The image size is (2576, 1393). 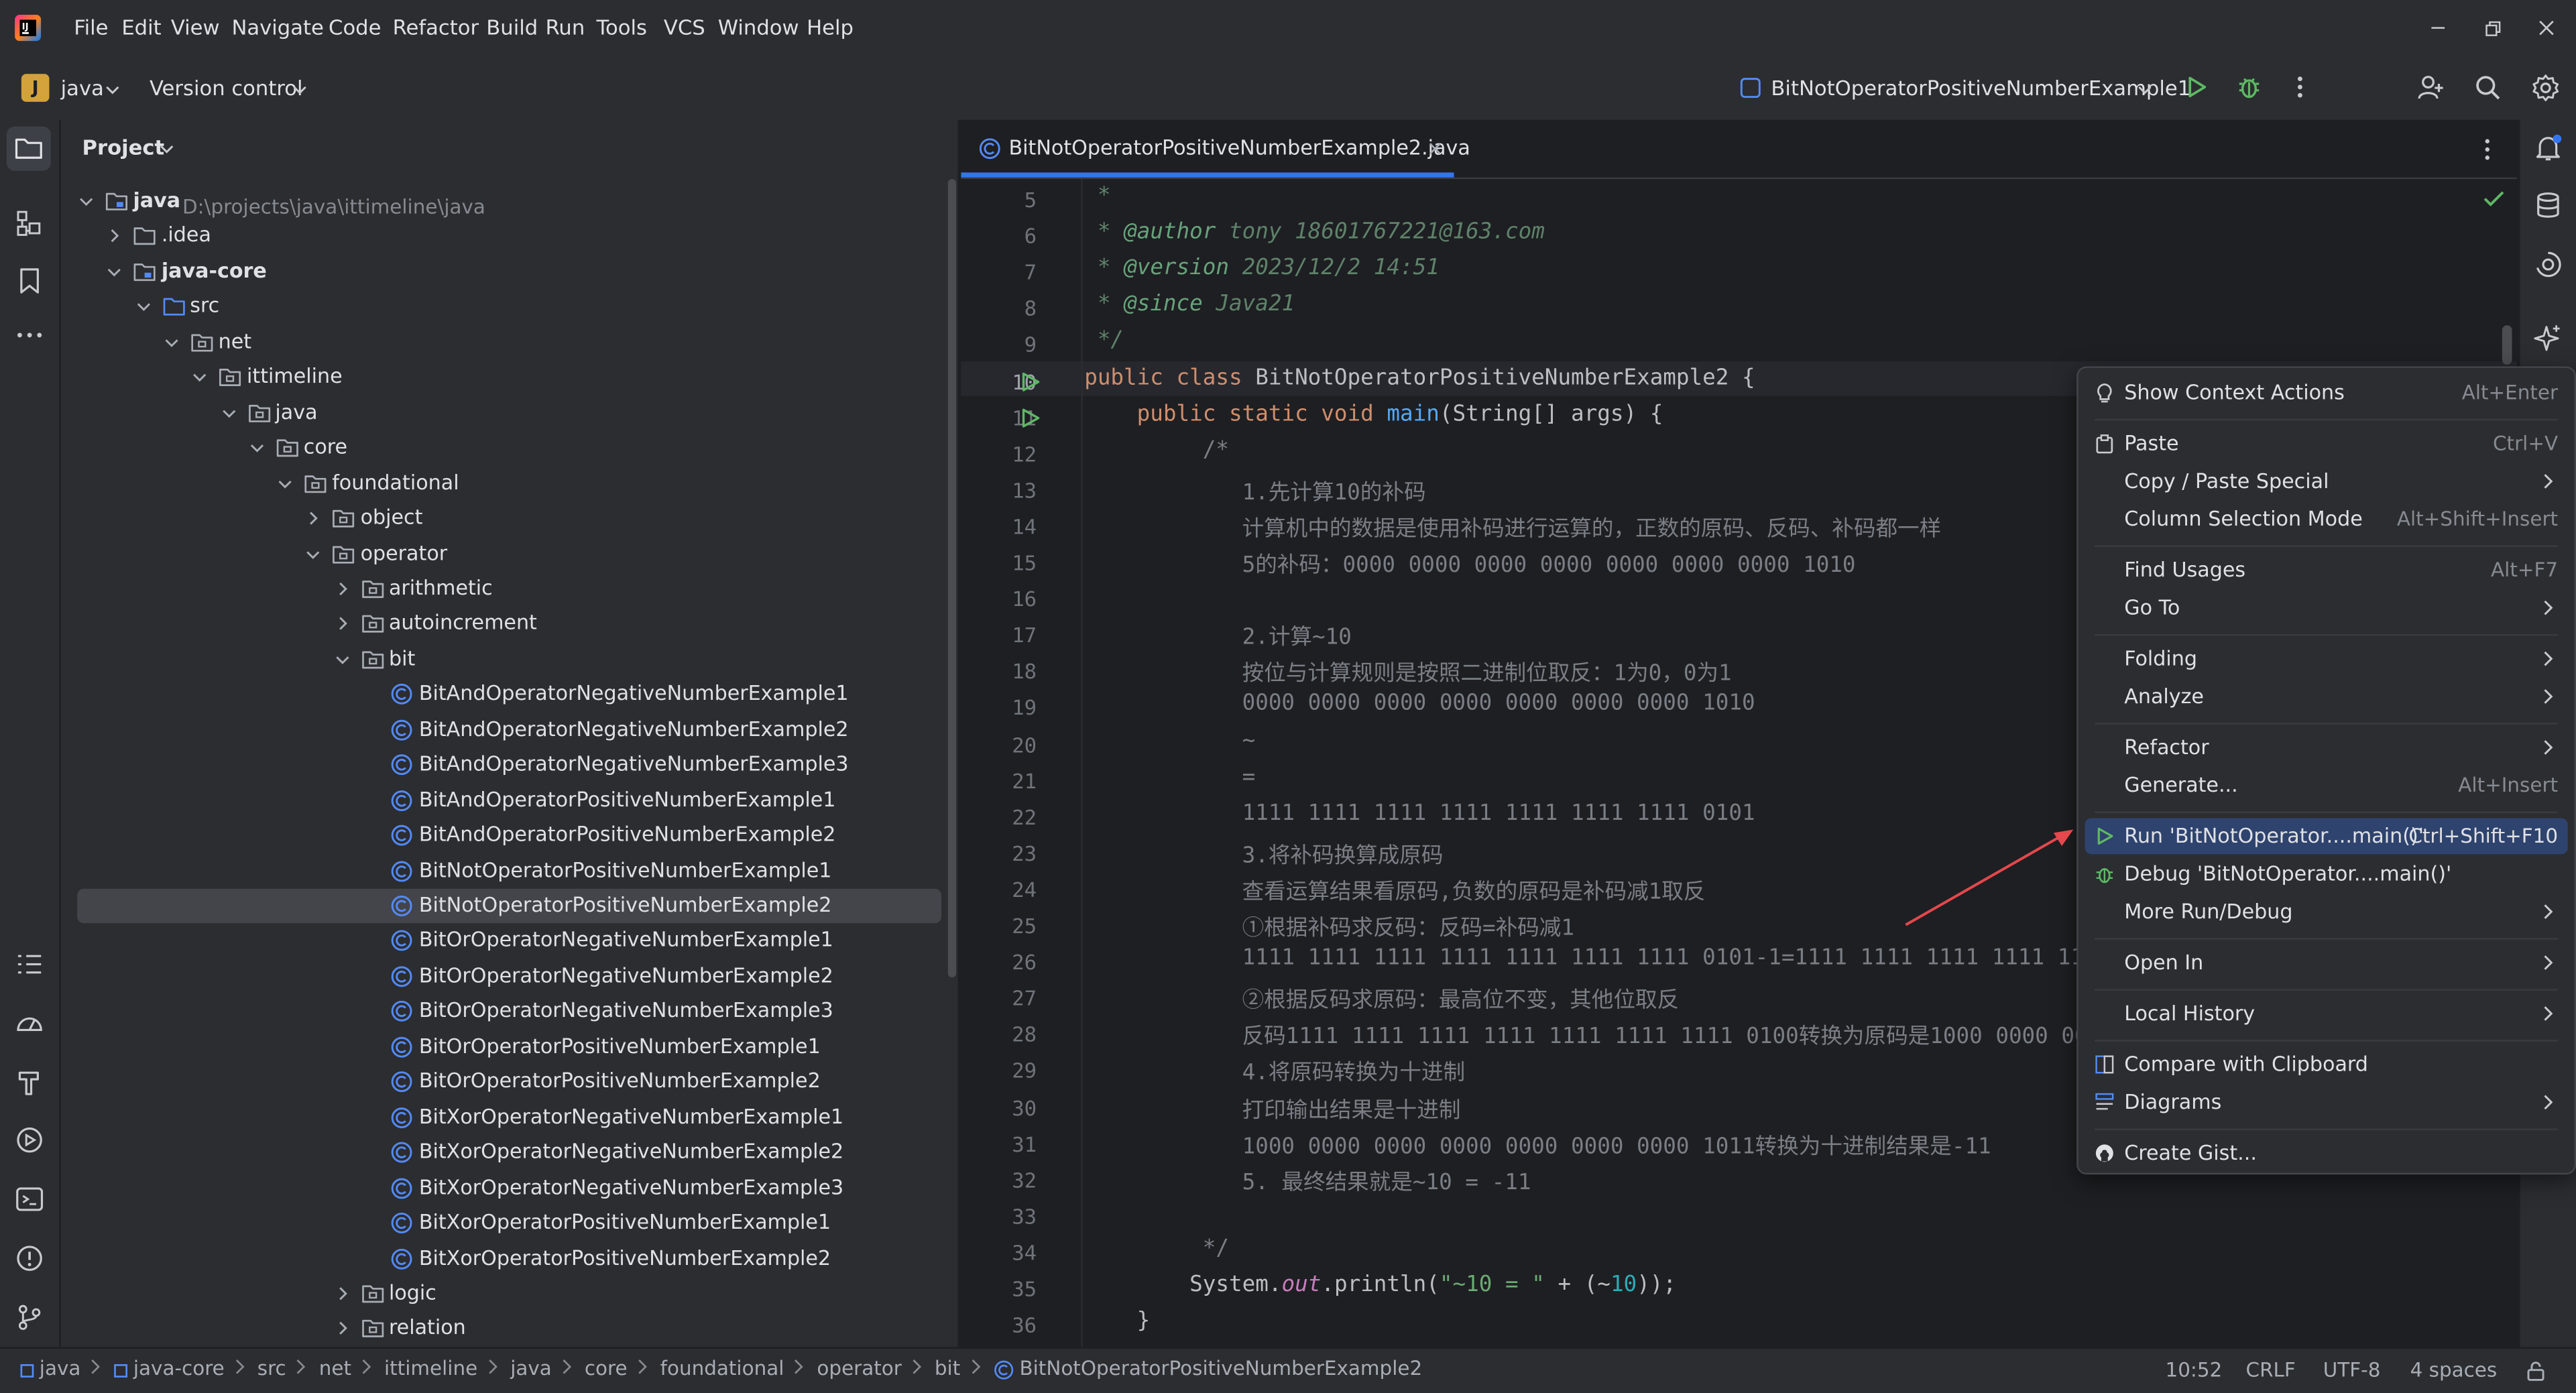 What do you see at coordinates (509, 659) in the screenshot?
I see `tree-folder-item: bit` at bounding box center [509, 659].